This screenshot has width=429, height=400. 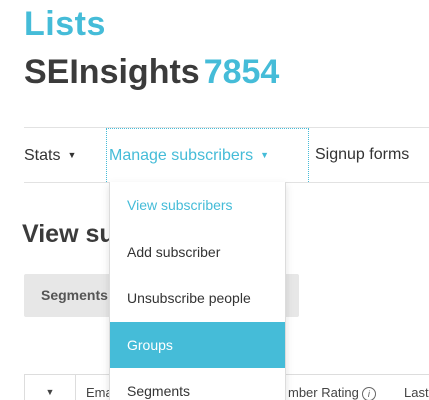 What do you see at coordinates (416, 392) in the screenshot?
I see `column-header-last: Last` at bounding box center [416, 392].